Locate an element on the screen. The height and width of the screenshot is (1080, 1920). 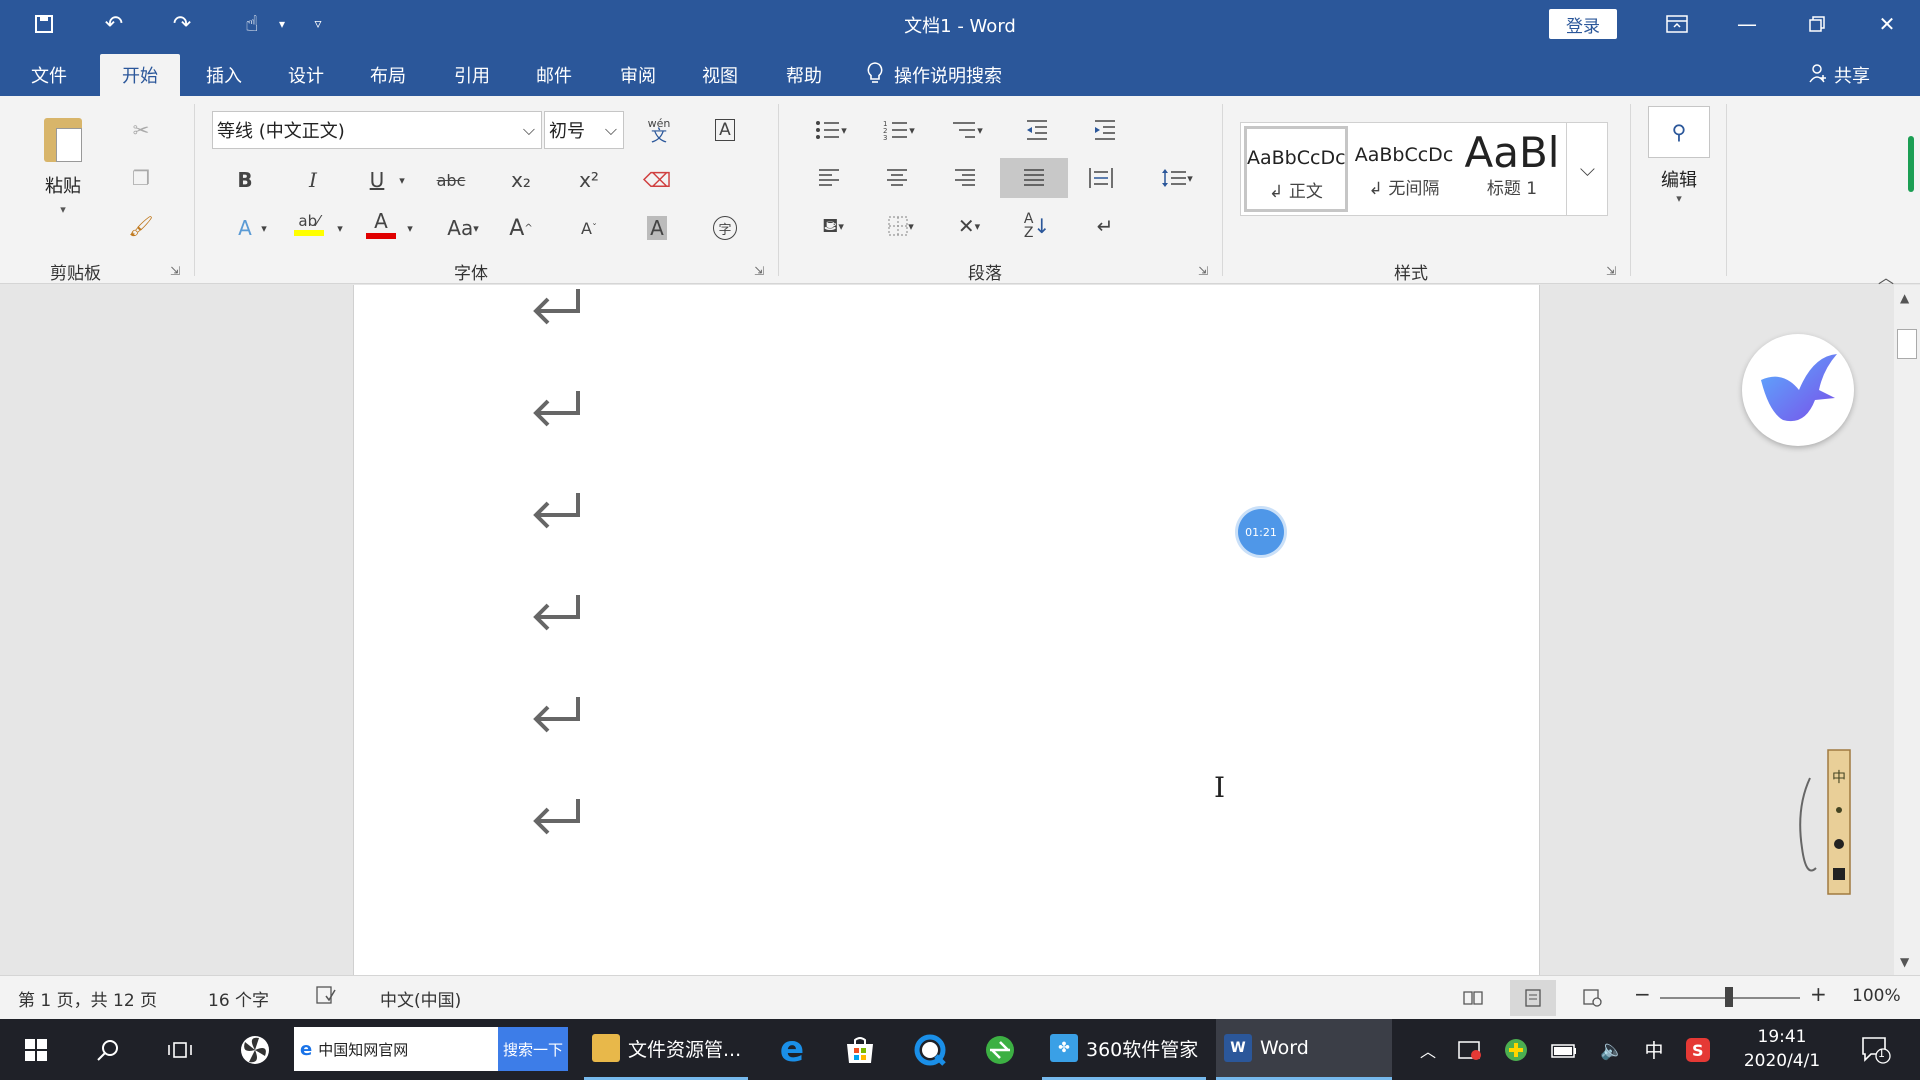
chinese-layout-button: ✕ ▾ is located at coordinates (969, 226).